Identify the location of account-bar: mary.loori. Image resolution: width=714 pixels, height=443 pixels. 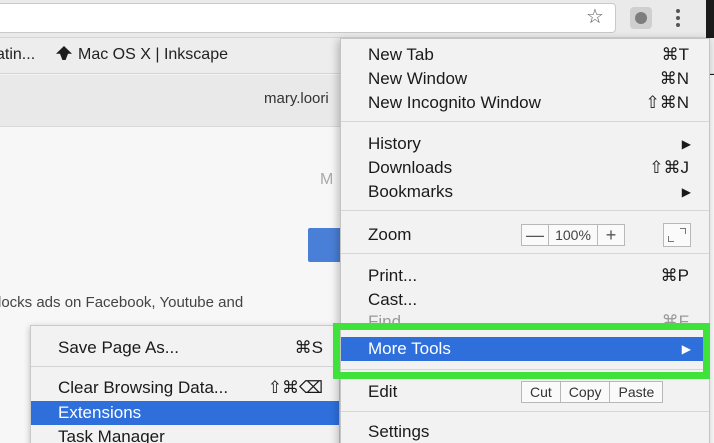
(175, 101).